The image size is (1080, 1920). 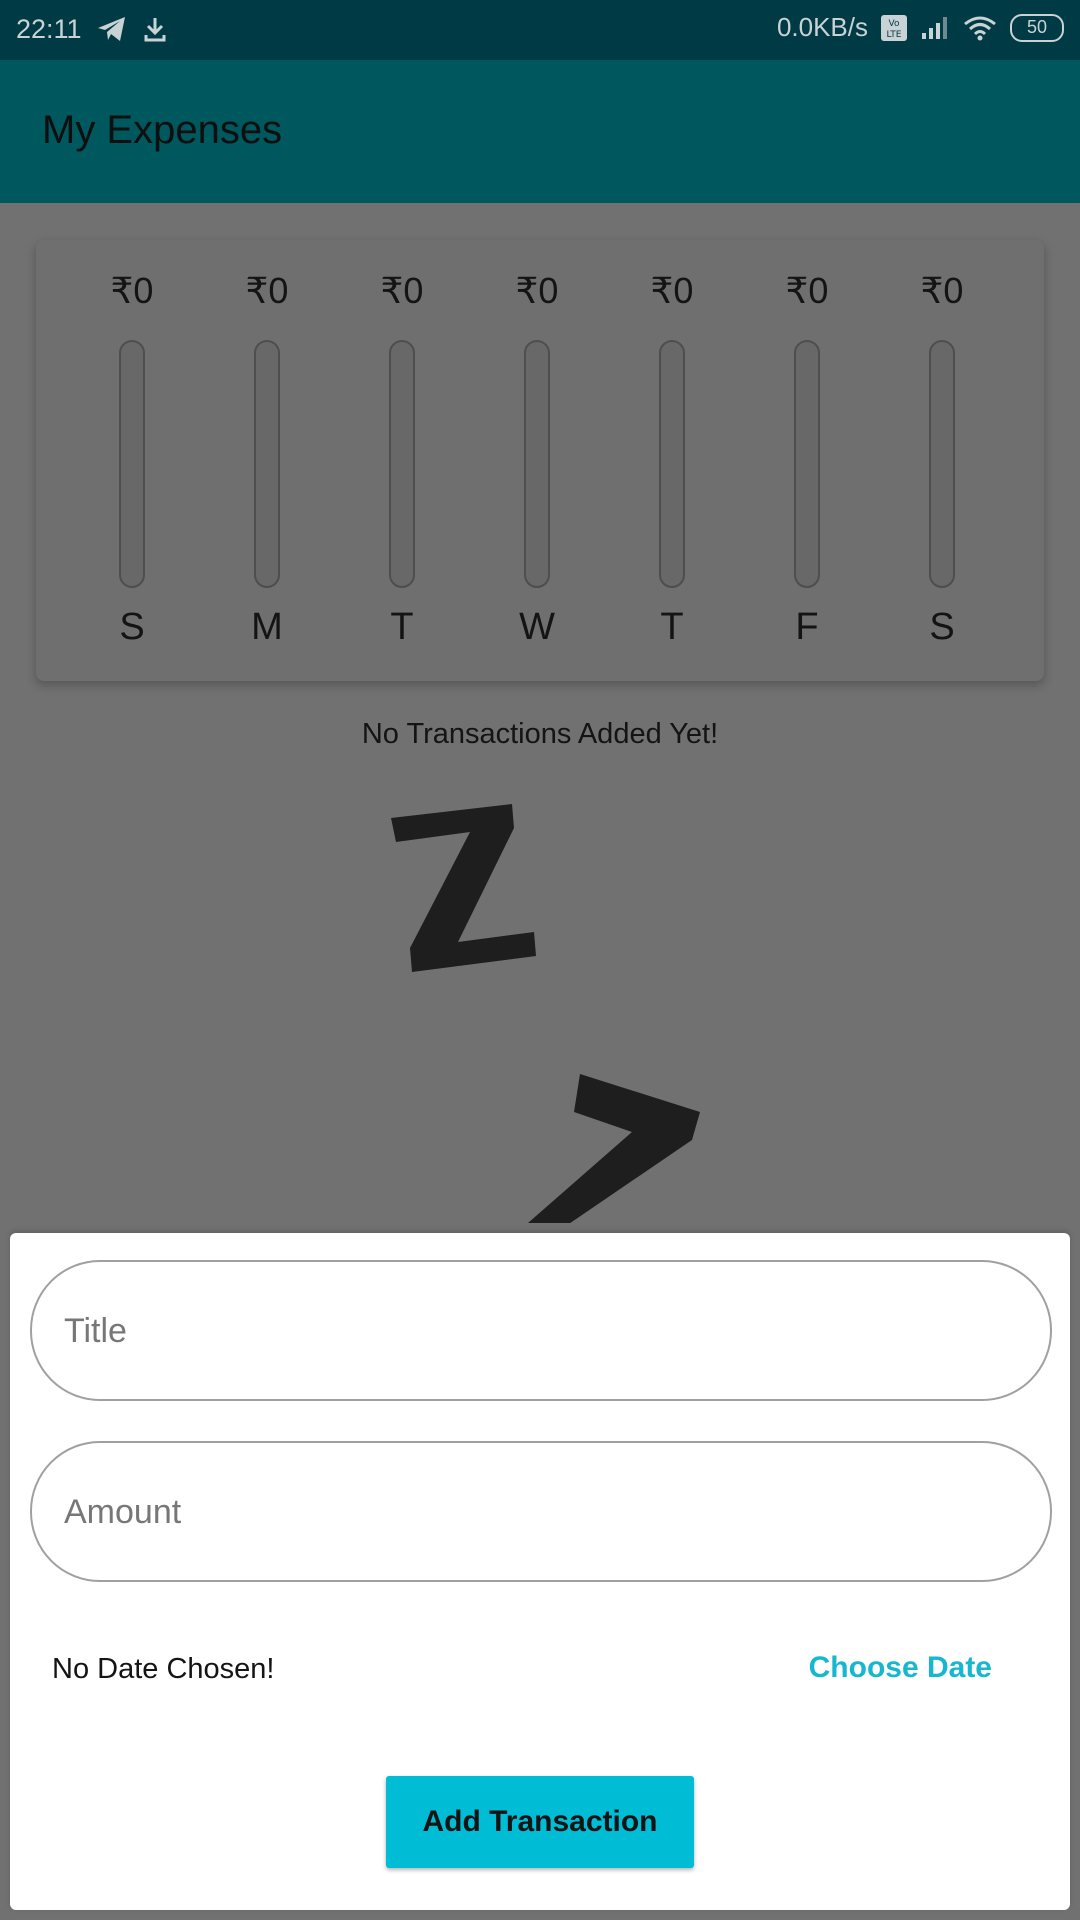 I want to click on app-bar: My Expenses, so click(x=540, y=131).